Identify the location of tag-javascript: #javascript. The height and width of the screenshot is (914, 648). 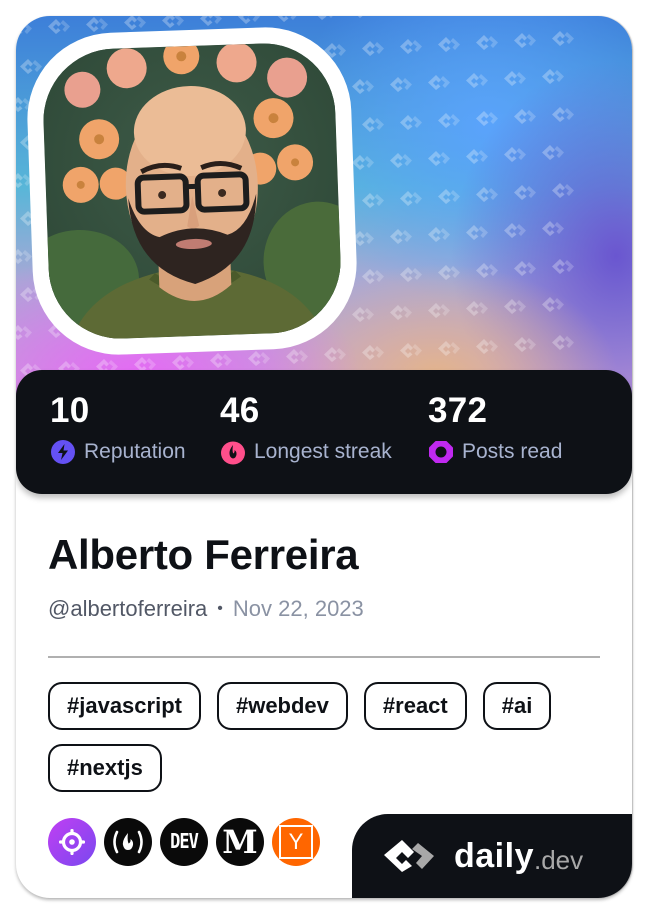
(124, 706).